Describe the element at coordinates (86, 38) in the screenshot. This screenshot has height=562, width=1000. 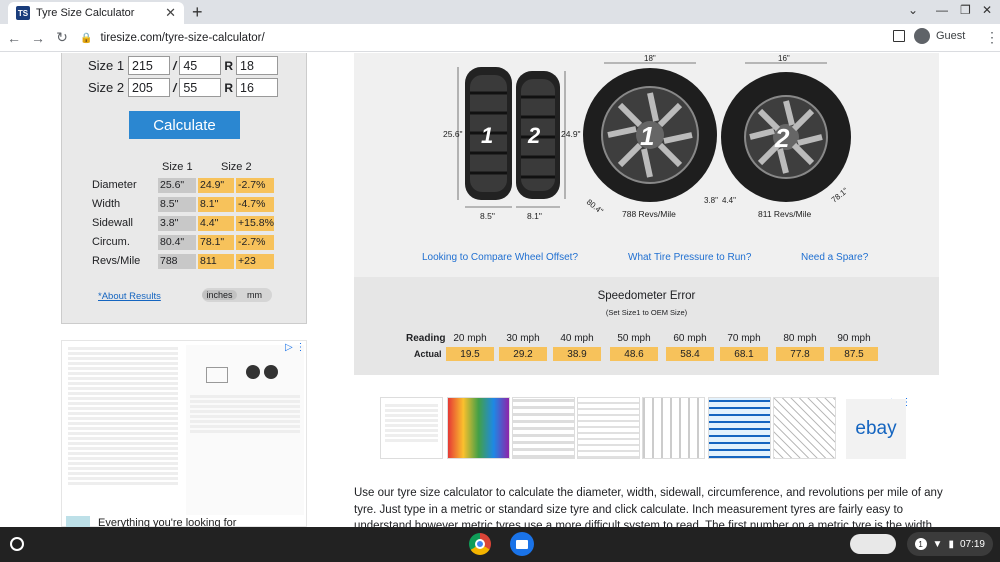
I see `lock-icon: 🔒` at that location.